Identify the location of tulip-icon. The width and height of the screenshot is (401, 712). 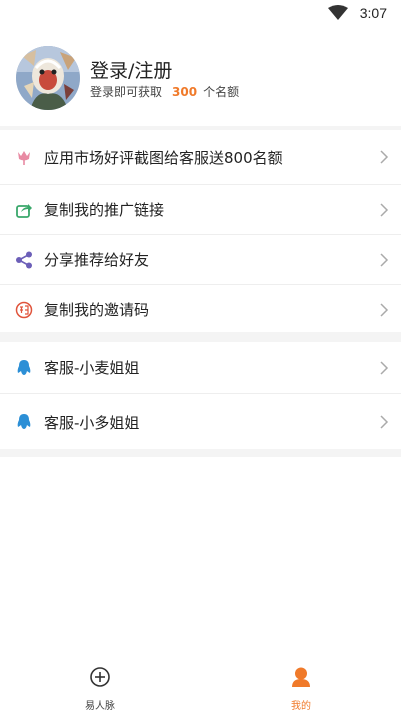
(24, 157).